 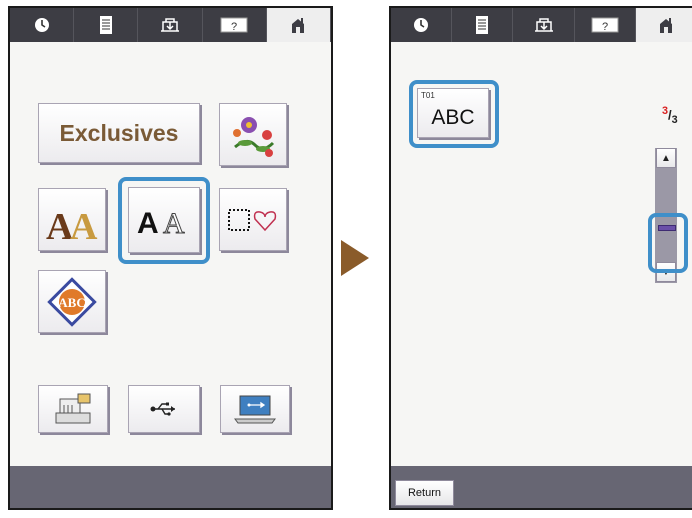 I want to click on monogram-icon: ABC, so click(x=72, y=301).